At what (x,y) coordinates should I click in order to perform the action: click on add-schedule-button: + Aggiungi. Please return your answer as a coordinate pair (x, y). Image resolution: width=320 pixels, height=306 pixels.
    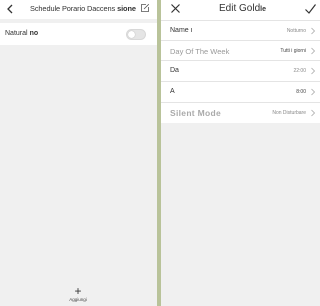
    Looking at the image, I should click on (78, 295).